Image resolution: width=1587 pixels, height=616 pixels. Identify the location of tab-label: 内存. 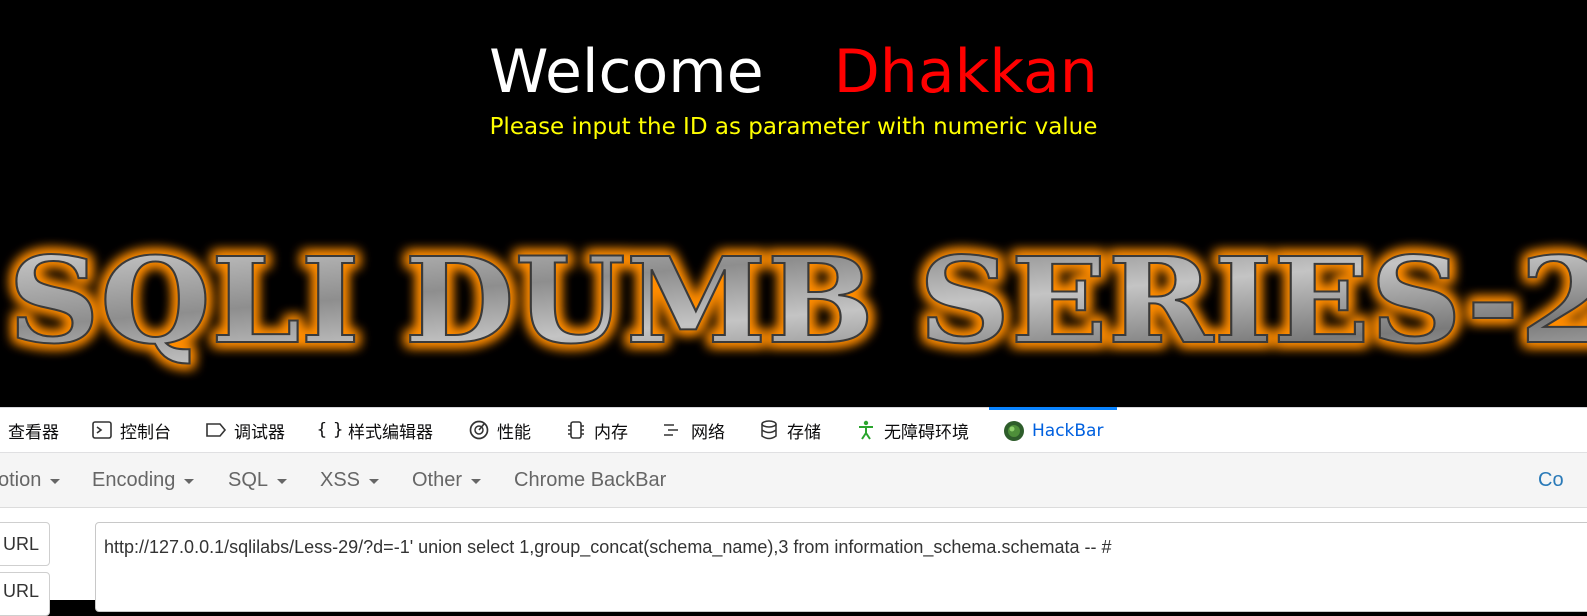
(611, 432).